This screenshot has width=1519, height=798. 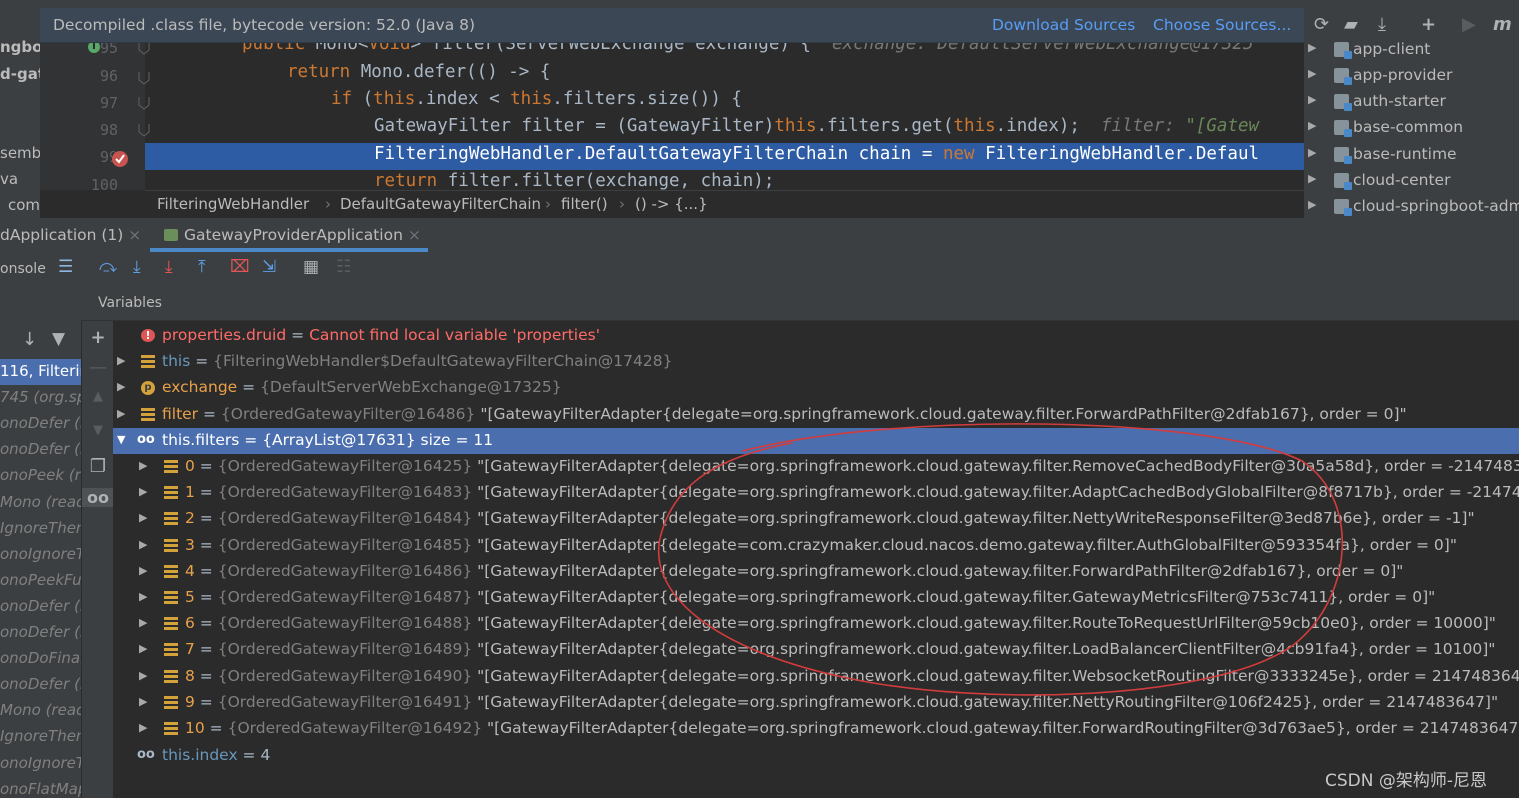 I want to click on arrow-down-icon: ↓, so click(x=29, y=339).